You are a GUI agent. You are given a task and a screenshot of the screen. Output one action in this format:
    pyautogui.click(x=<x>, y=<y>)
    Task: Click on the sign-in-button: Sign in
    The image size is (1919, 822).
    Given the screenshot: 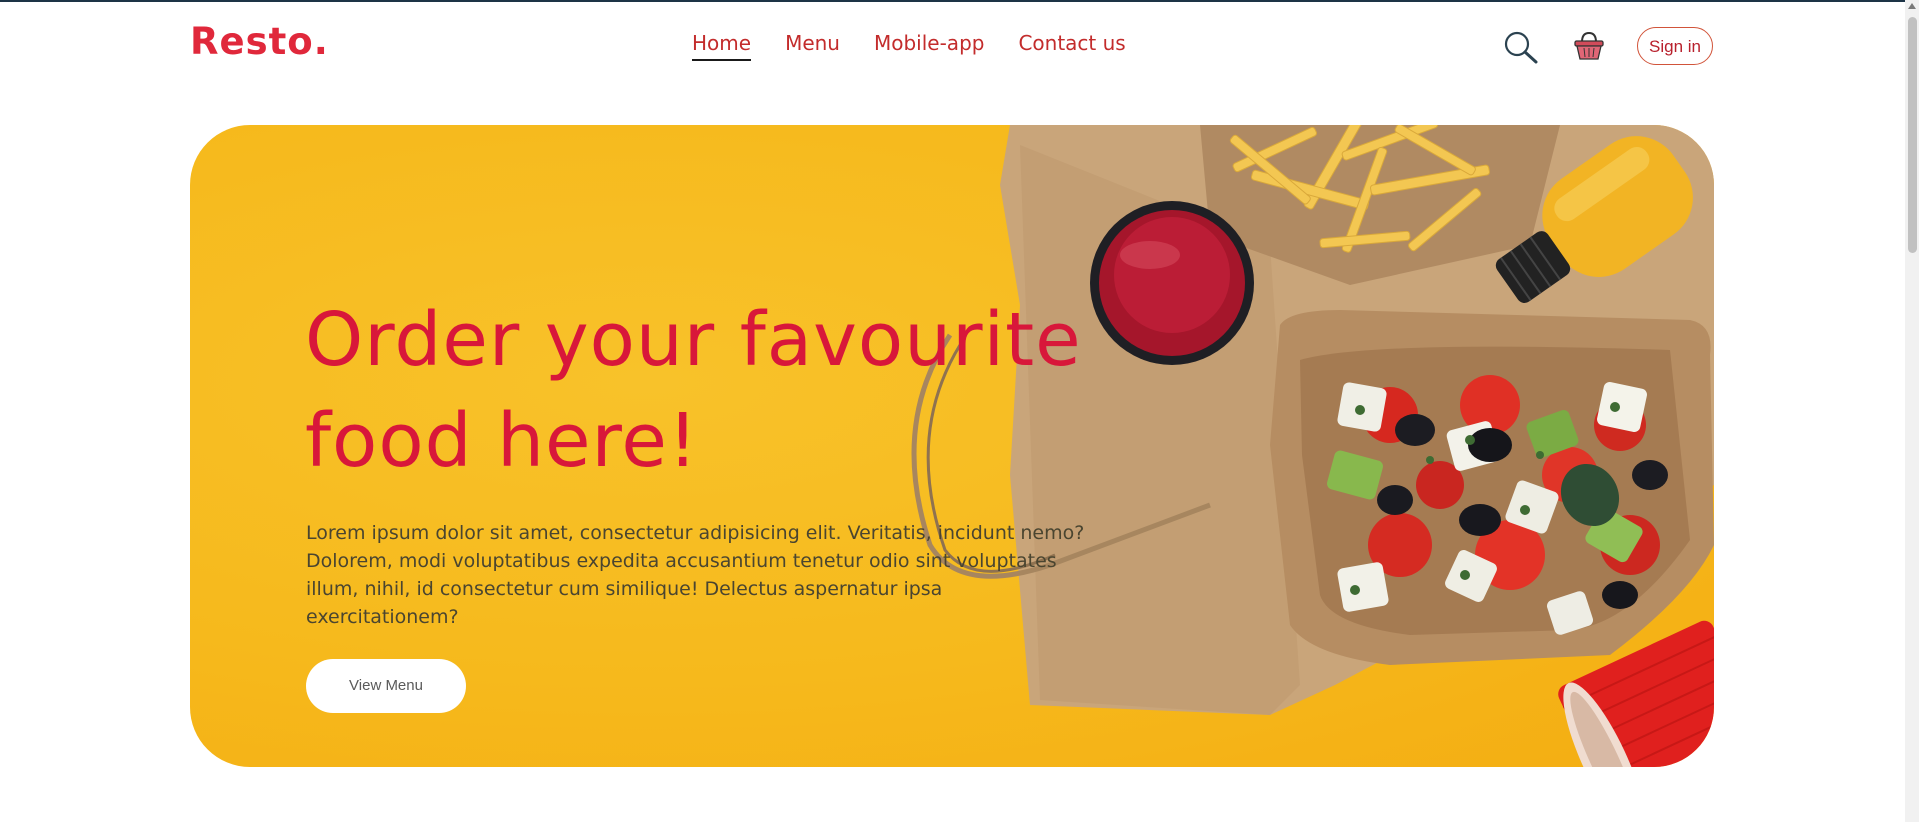 What is the action you would take?
    pyautogui.click(x=1675, y=46)
    